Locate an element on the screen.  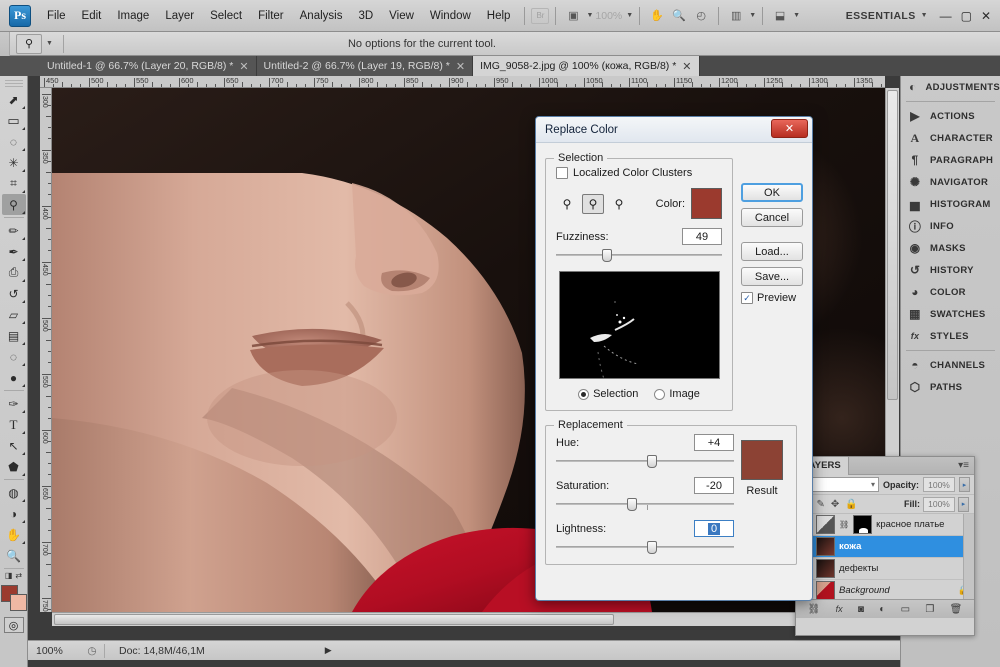
arrange-documents-icon: ▥ is located at coordinates (736, 16).